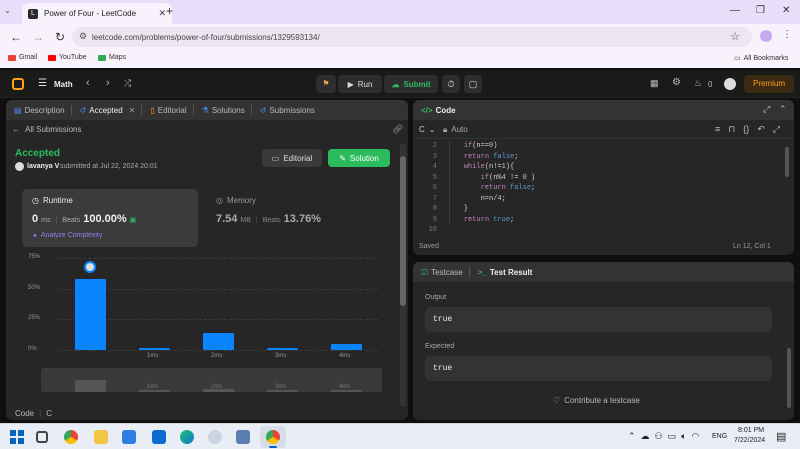 This screenshot has height=449, width=800. Describe the element at coordinates (223, 110) in the screenshot. I see `tab-solutions: ⚗ Solutions` at that location.